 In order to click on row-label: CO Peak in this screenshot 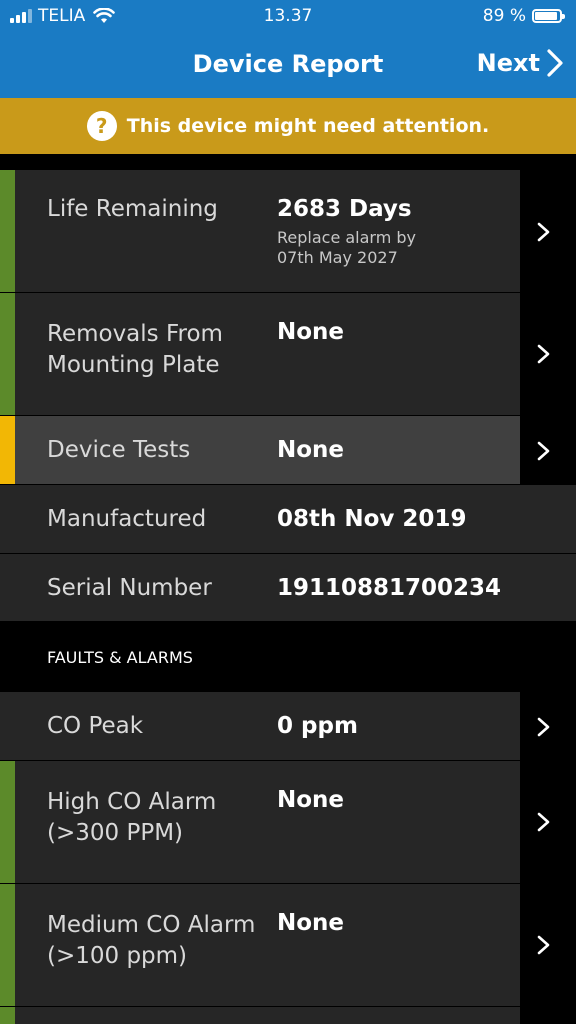, I will do `click(95, 726)`.